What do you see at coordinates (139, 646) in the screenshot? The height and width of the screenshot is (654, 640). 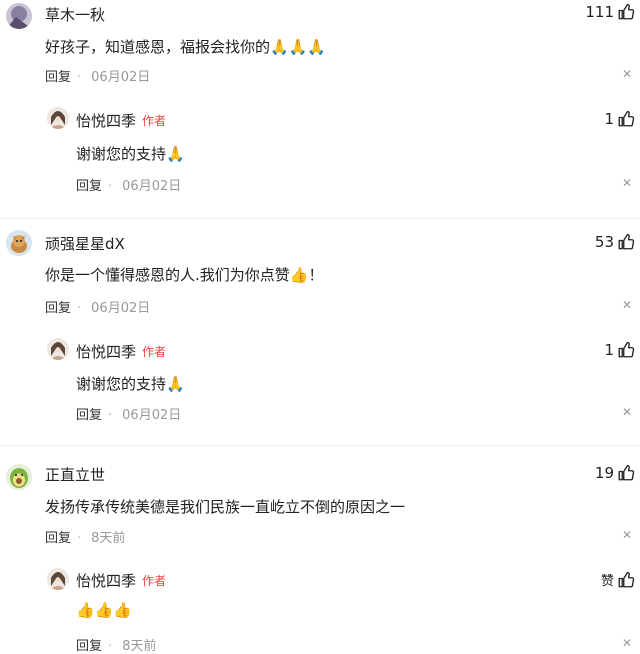 I see `reply-date: 8天前` at bounding box center [139, 646].